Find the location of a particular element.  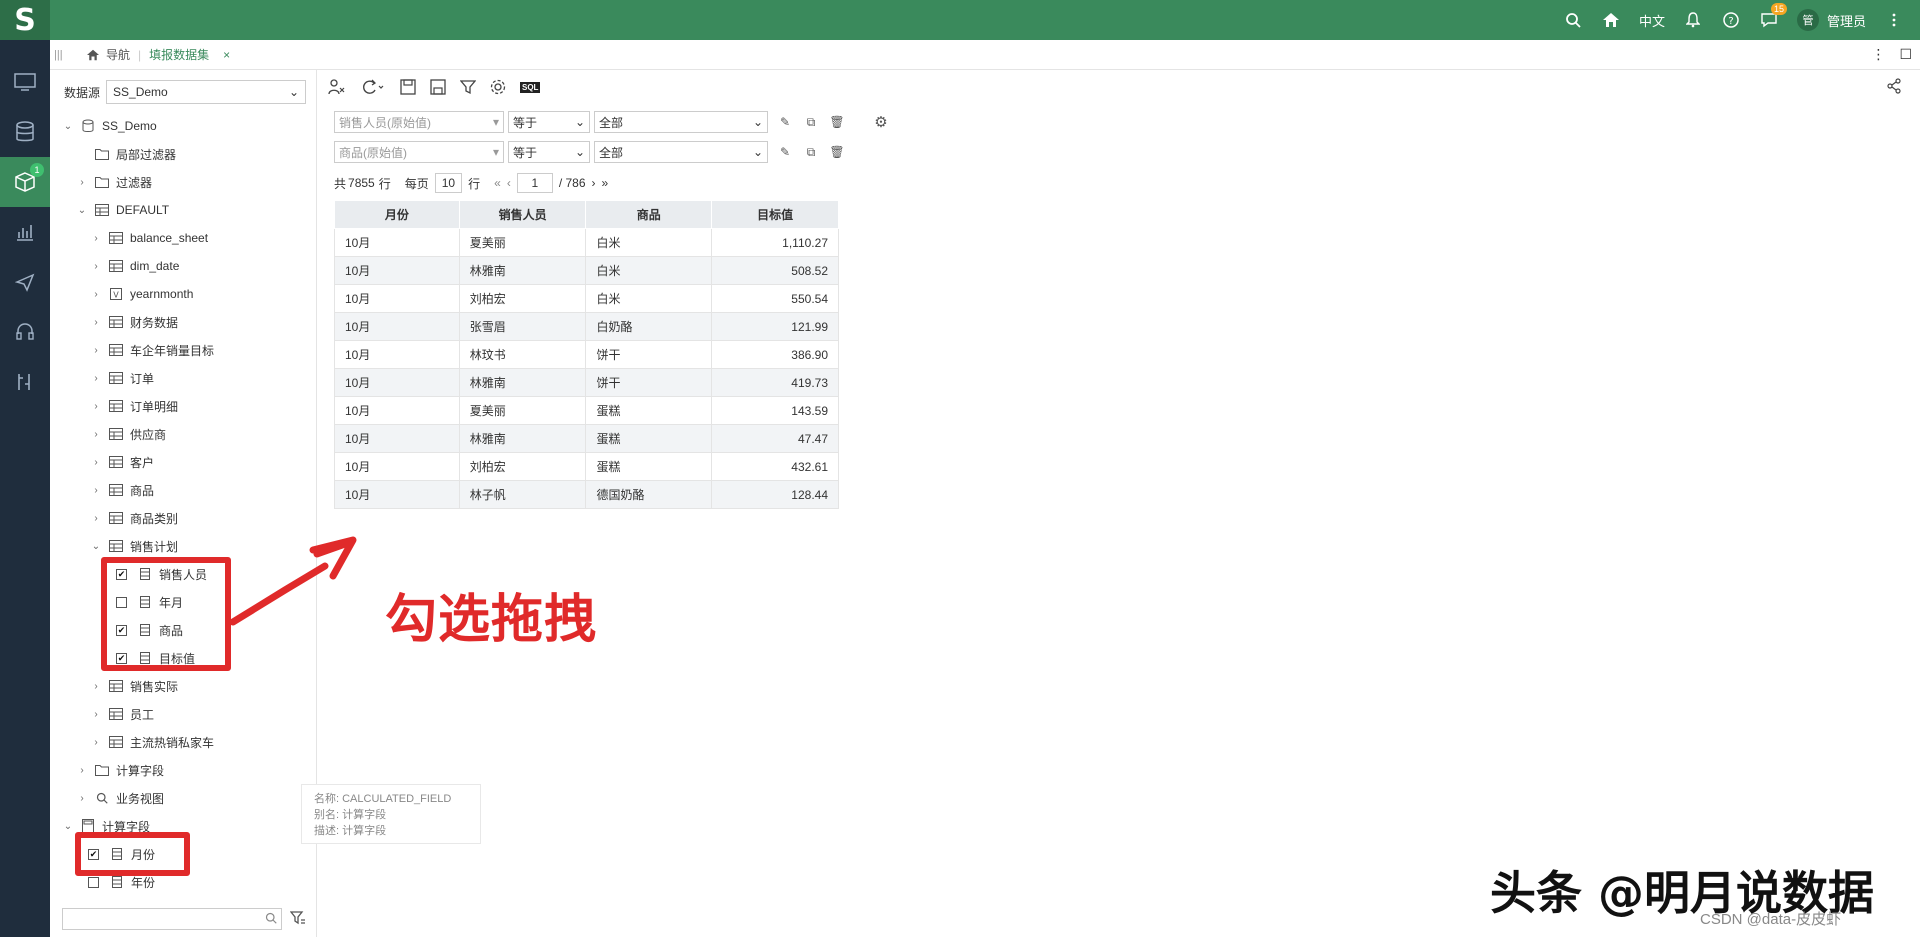

tab-nav: 导航 is located at coordinates (108, 54).